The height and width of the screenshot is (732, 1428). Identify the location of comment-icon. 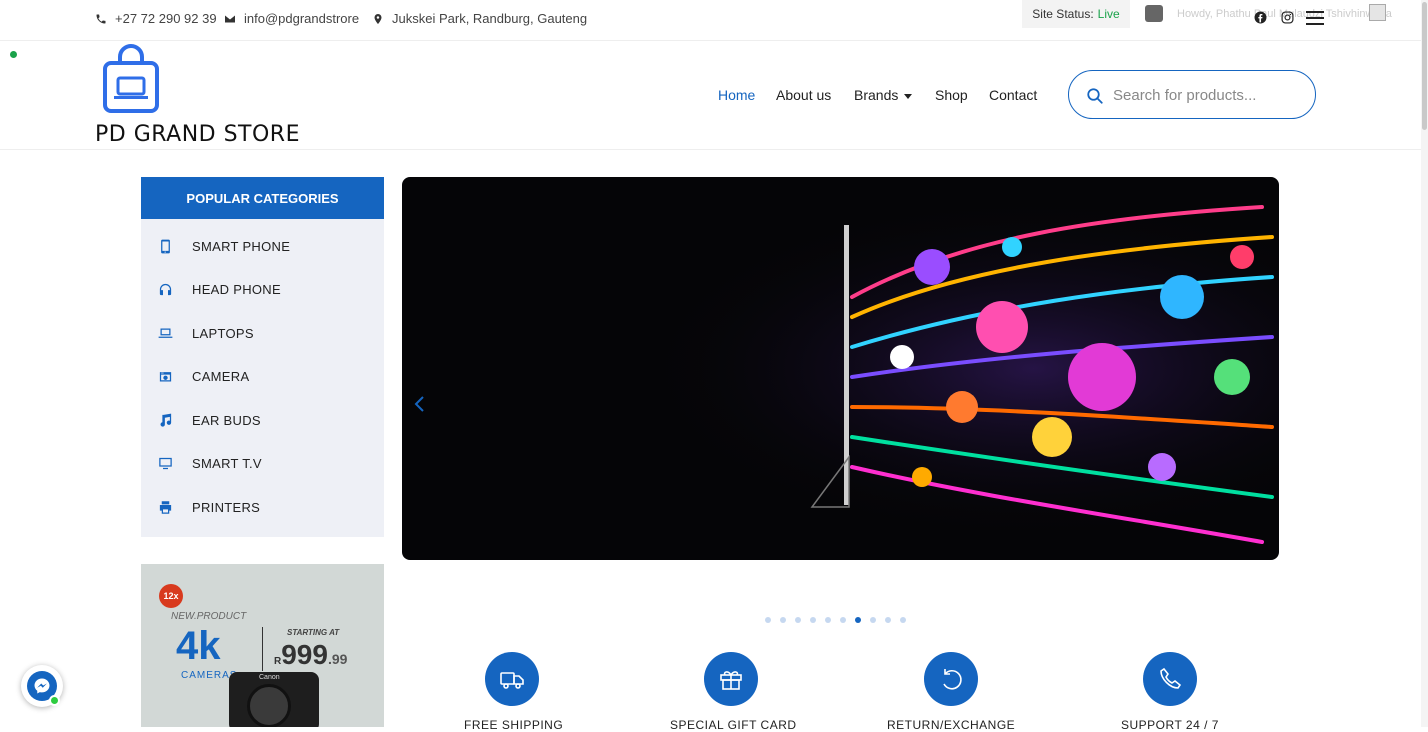
(1154, 13).